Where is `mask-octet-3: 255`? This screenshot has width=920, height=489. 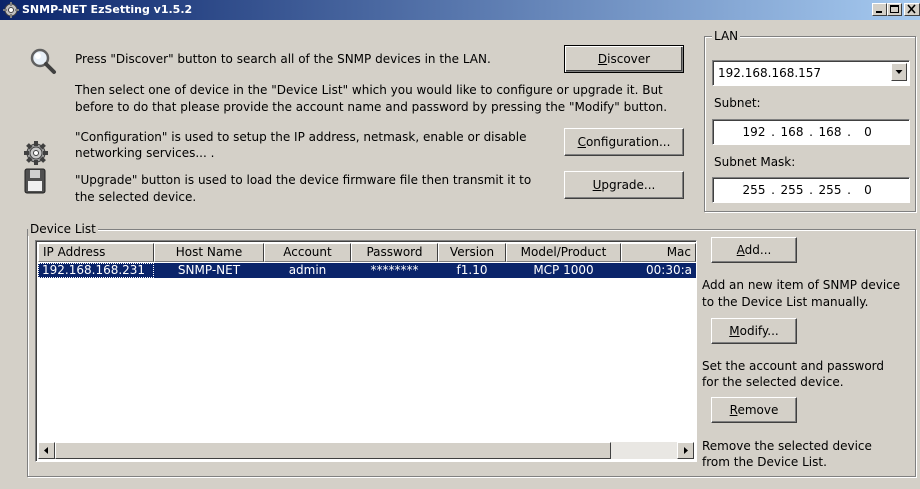
mask-octet-3: 255 is located at coordinates (830, 190).